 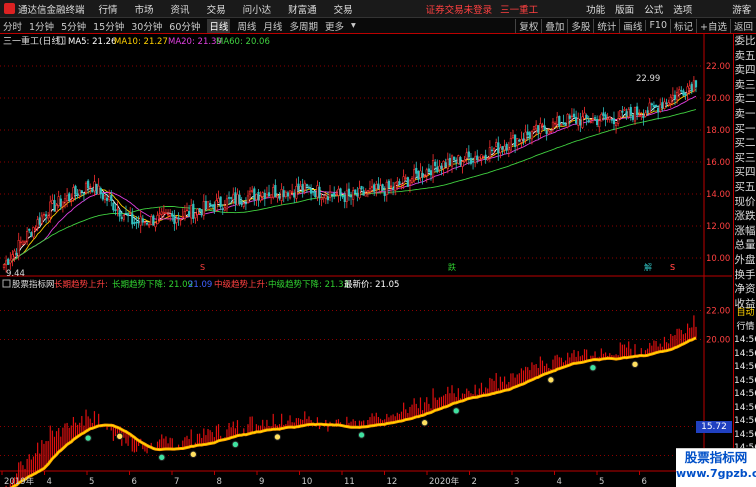 What do you see at coordinates (272, 26) in the screenshot?
I see `tab-monthly: 月线` at bounding box center [272, 26].